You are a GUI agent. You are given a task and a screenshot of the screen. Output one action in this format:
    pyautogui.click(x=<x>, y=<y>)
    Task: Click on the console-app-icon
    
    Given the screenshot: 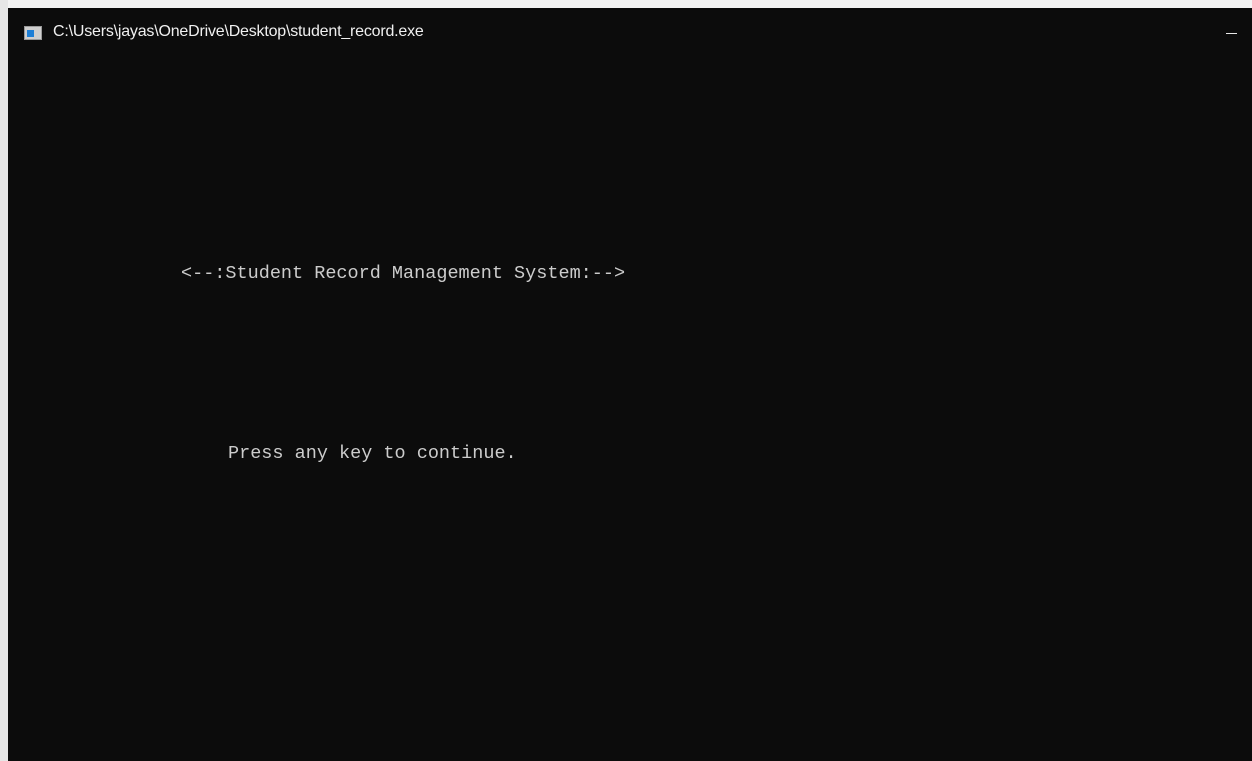 What is the action you would take?
    pyautogui.click(x=33, y=33)
    